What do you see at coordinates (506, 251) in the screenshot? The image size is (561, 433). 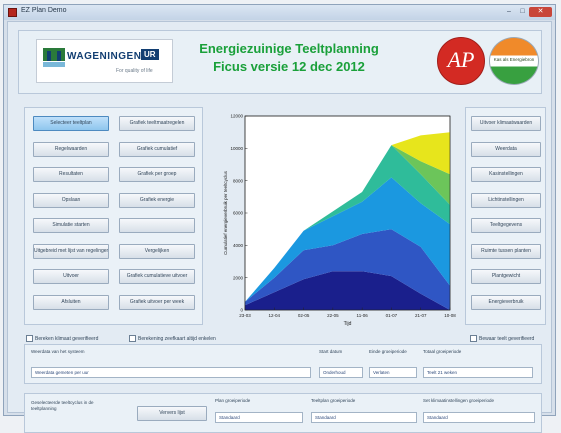 I see `right-button-5: Ruimte tussen planten` at bounding box center [506, 251].